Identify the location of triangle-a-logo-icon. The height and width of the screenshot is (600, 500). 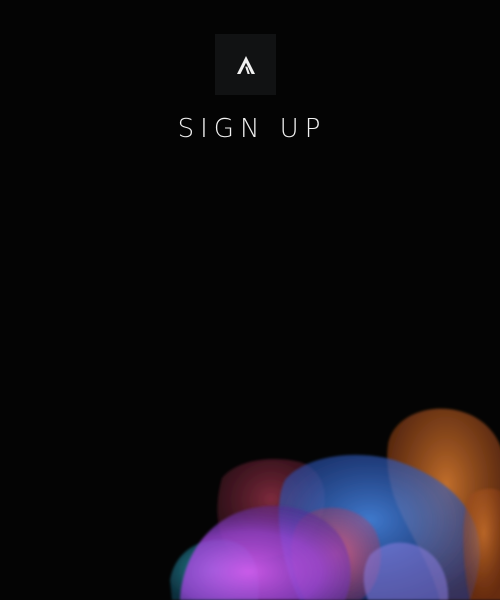
(245, 64).